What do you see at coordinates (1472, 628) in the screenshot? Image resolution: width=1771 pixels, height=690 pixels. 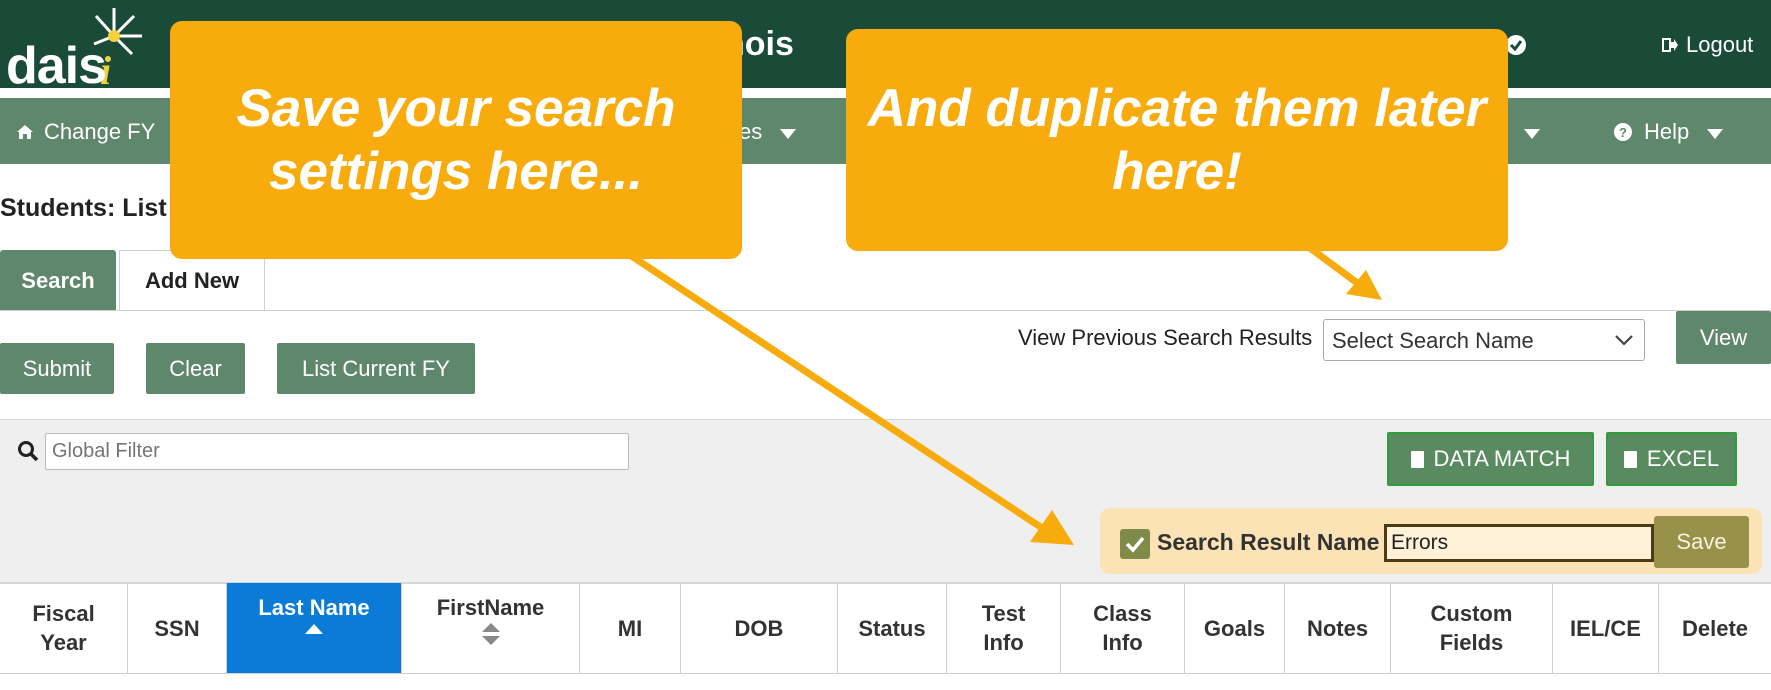 I see `column-custom-fields: Custom Fields` at bounding box center [1472, 628].